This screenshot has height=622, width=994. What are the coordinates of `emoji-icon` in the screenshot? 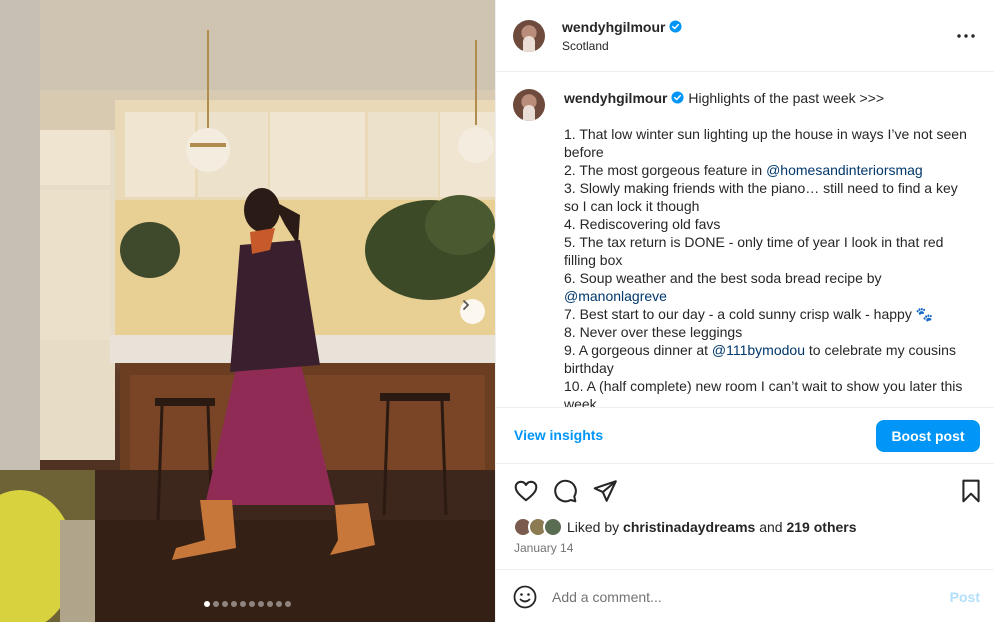 It's located at (525, 597).